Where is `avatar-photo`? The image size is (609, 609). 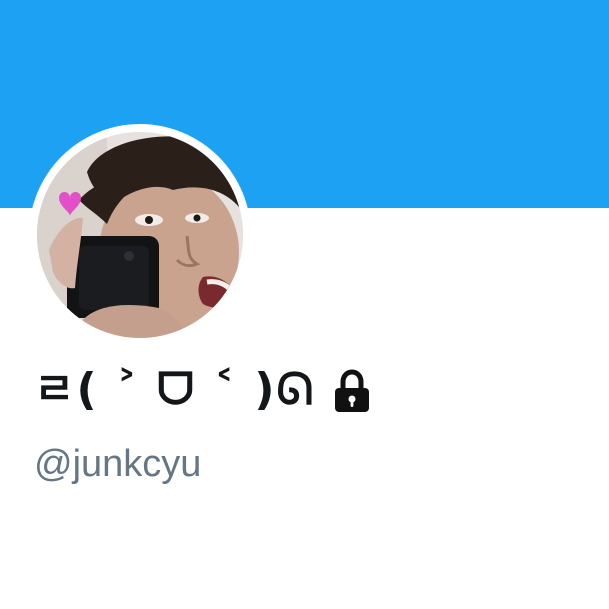 avatar-photo is located at coordinates (140, 235).